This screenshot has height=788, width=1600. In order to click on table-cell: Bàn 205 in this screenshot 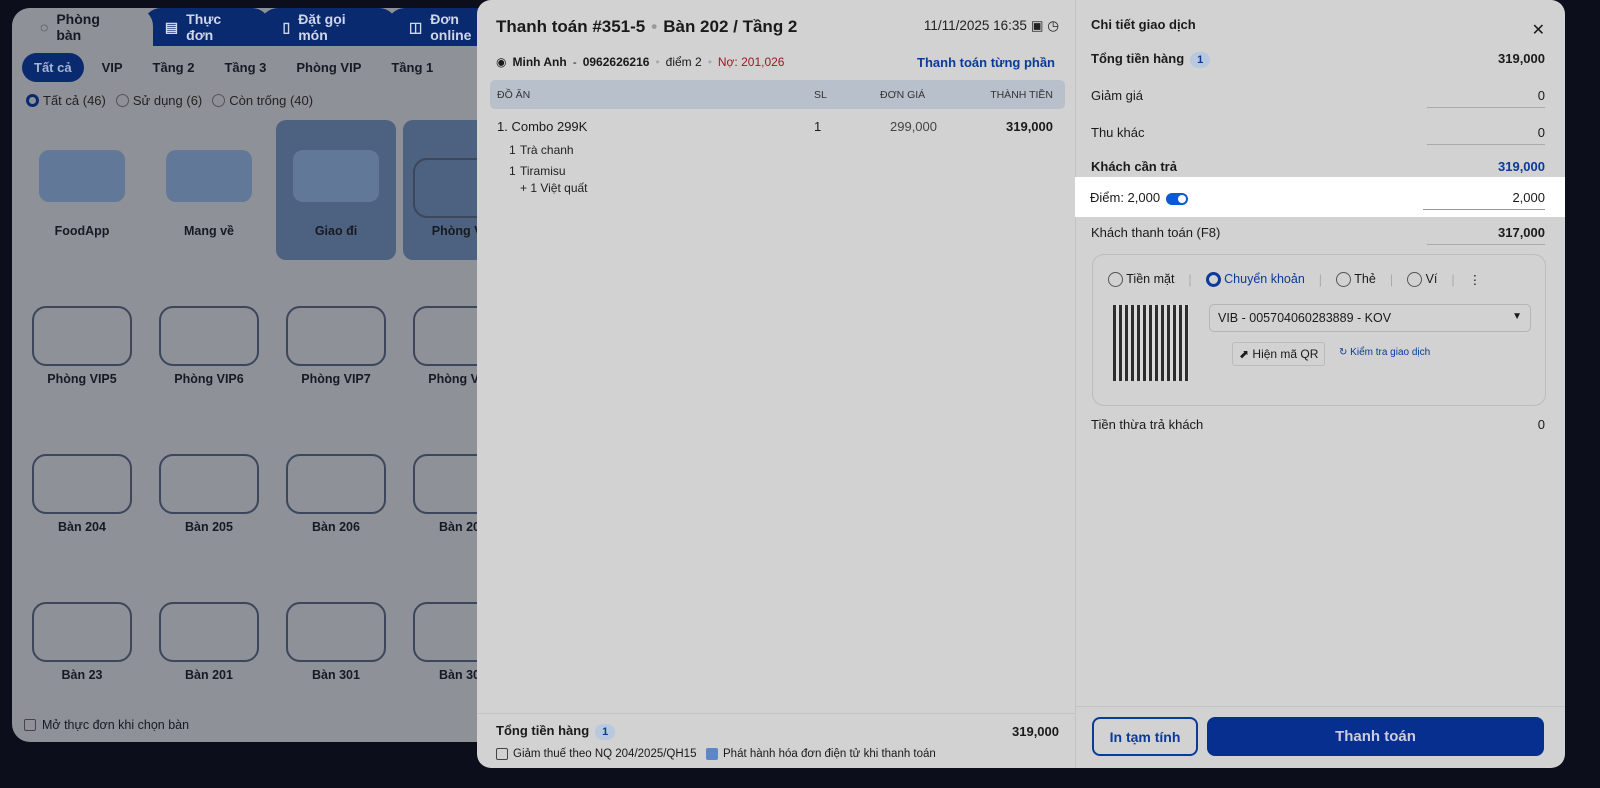, I will do `click(209, 486)`.